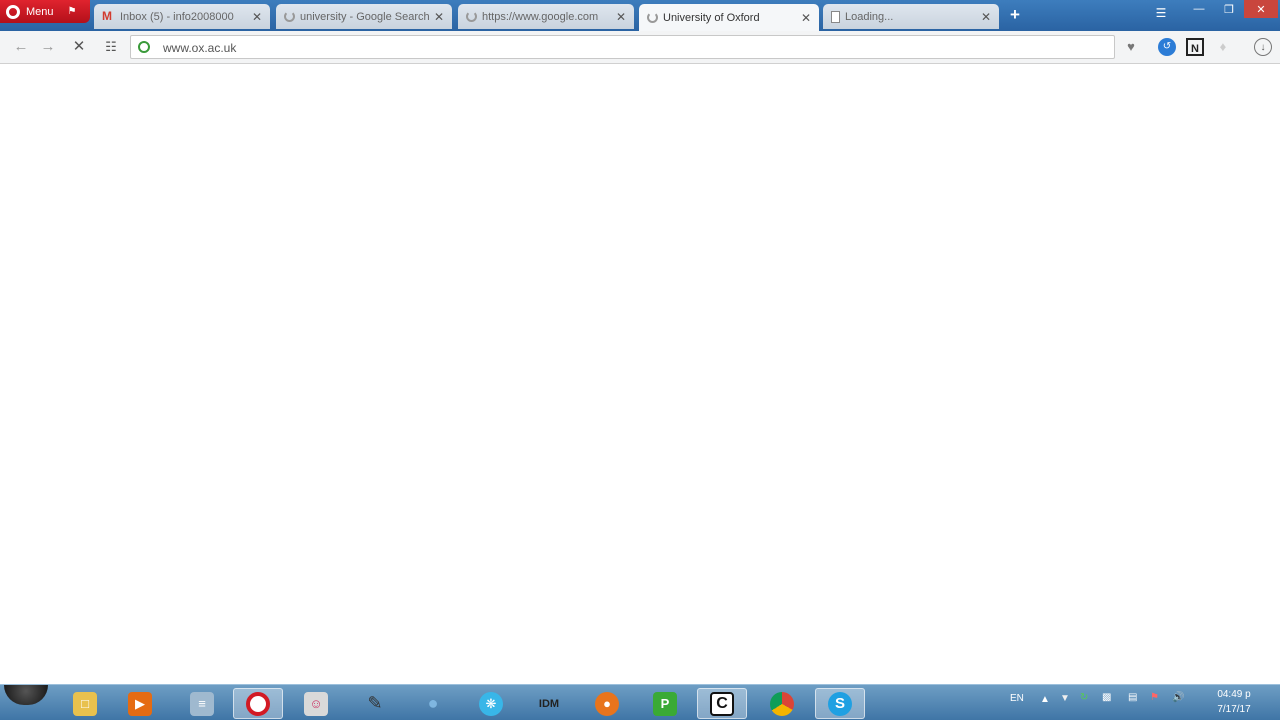  I want to click on tab-university-search: university - Google Search ✕, so click(364, 16).